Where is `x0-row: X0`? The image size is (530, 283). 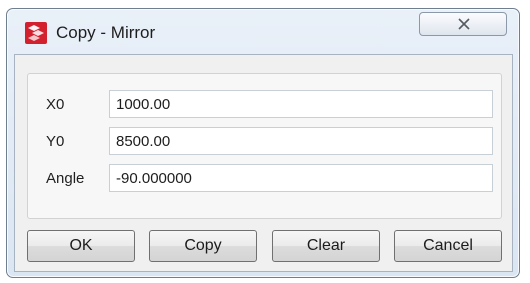 x0-row: X0 is located at coordinates (264, 105).